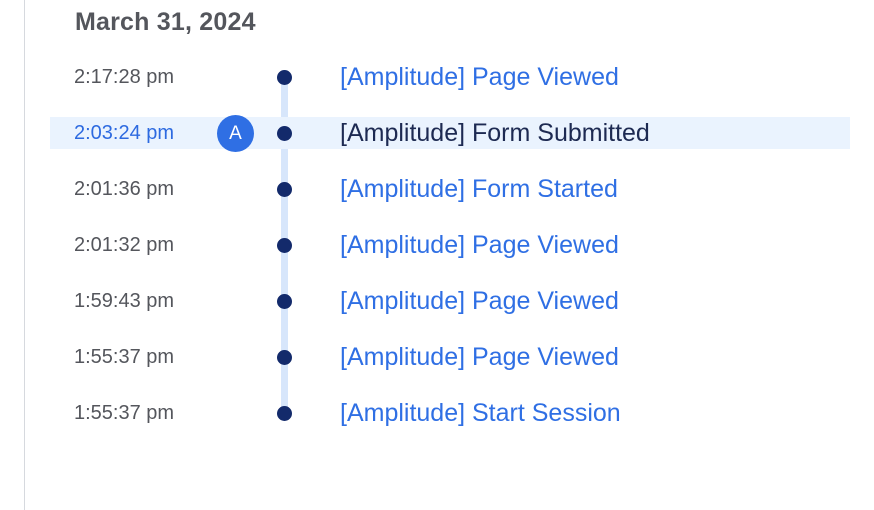  I want to click on user-avatar-badge: A, so click(235, 133).